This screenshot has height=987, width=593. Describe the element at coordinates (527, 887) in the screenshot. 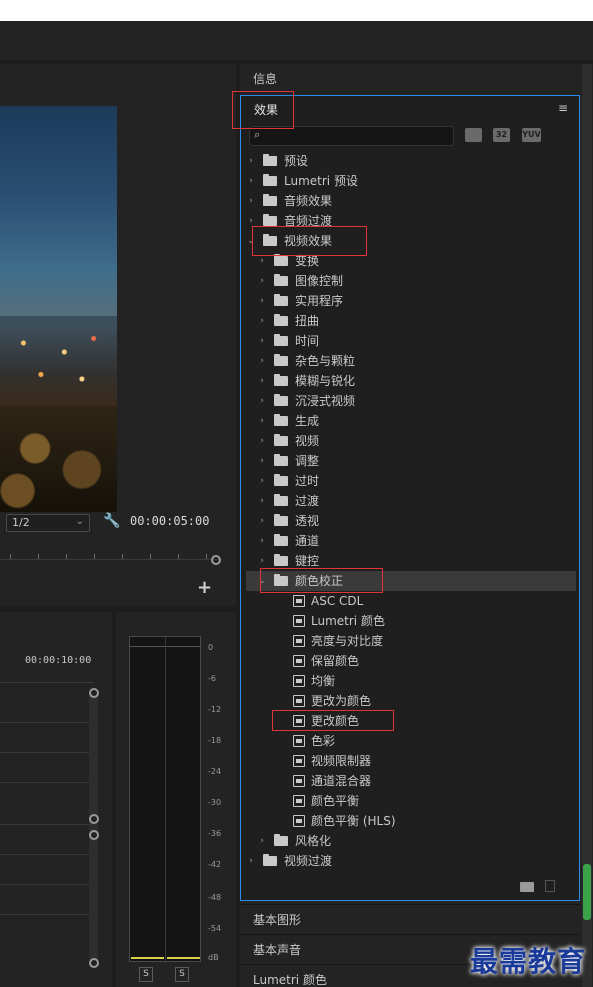

I see `new-bin-icon` at that location.